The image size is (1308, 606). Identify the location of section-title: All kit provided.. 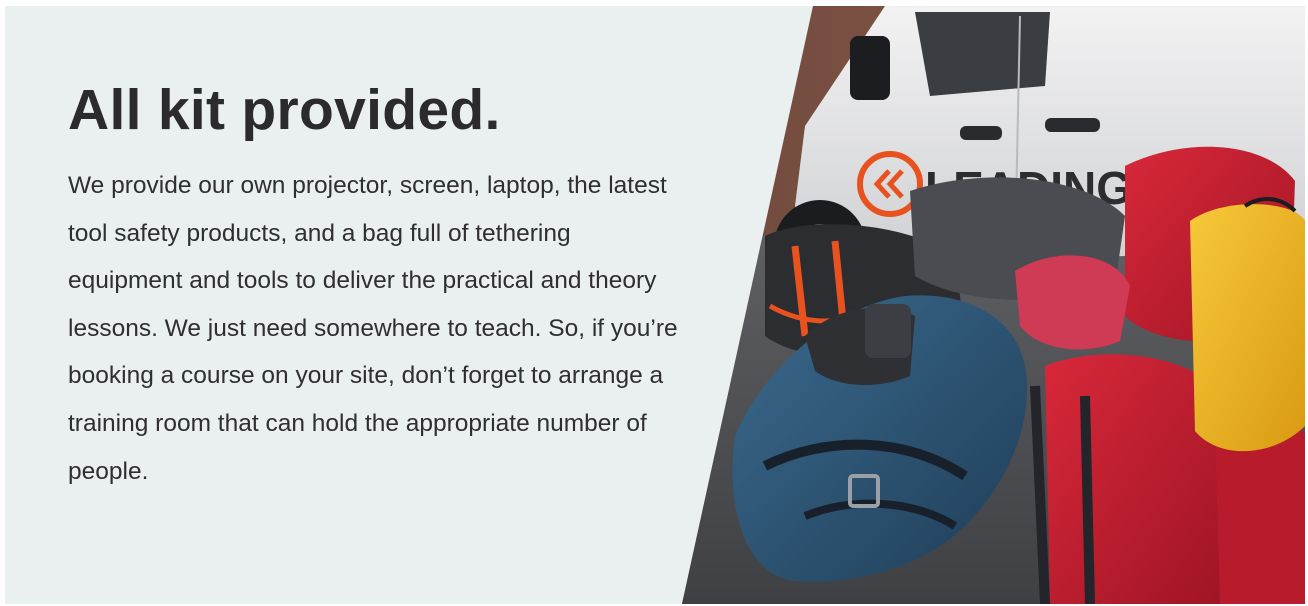
(284, 110).